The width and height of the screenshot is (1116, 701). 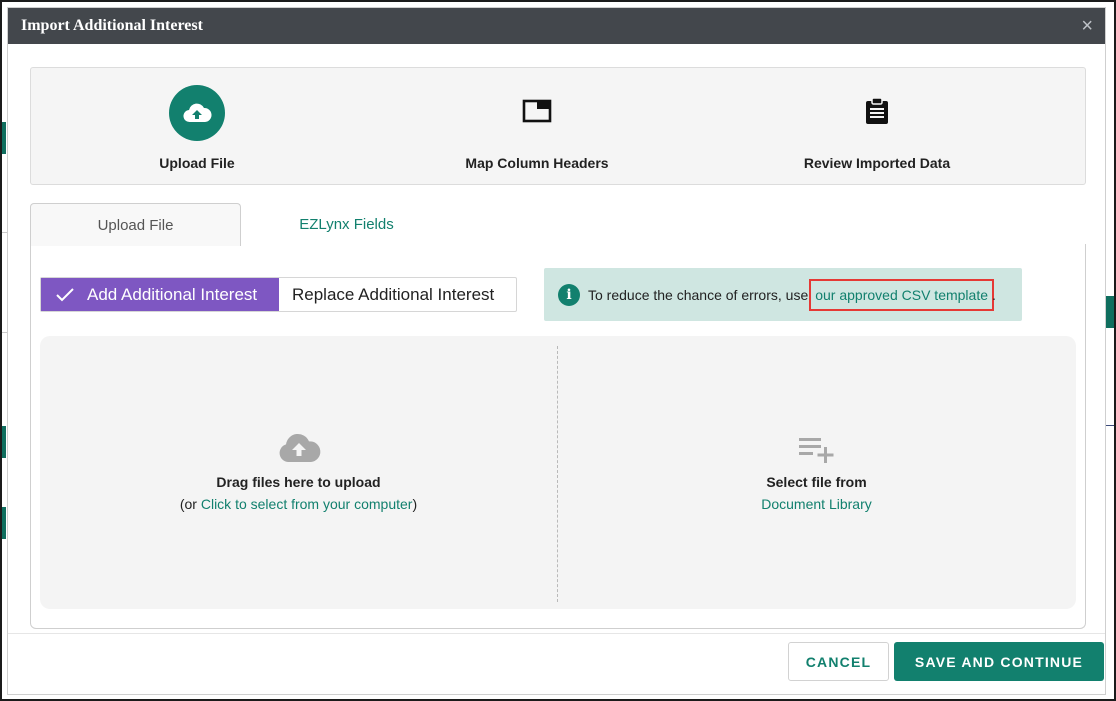 I want to click on tab-upload-file: Upload File, so click(x=135, y=224).